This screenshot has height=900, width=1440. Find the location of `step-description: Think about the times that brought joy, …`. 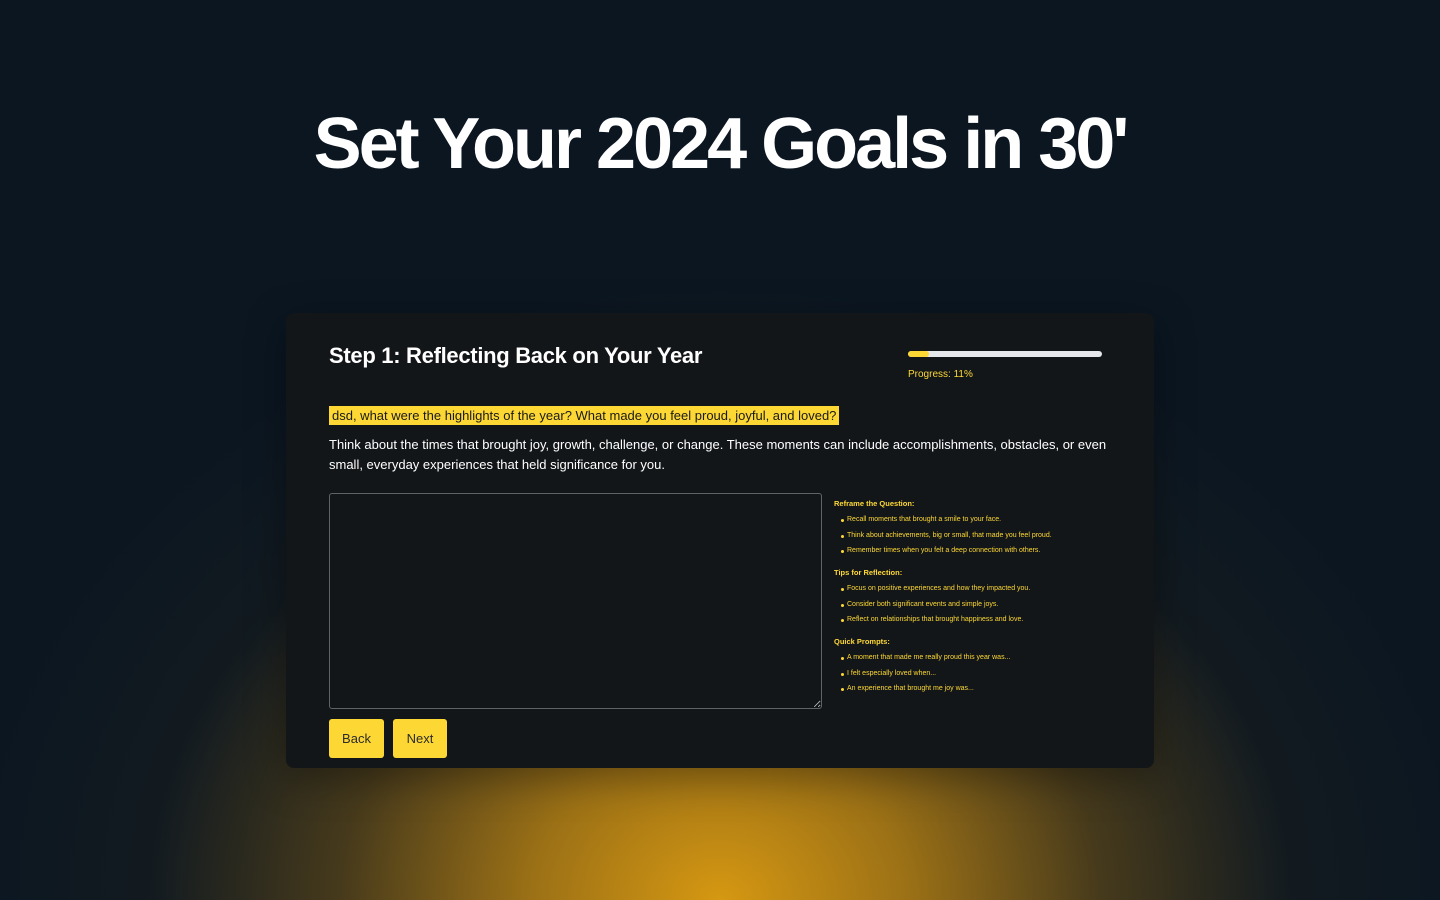

step-description: Think about the times that brought joy, … is located at coordinates (718, 454).